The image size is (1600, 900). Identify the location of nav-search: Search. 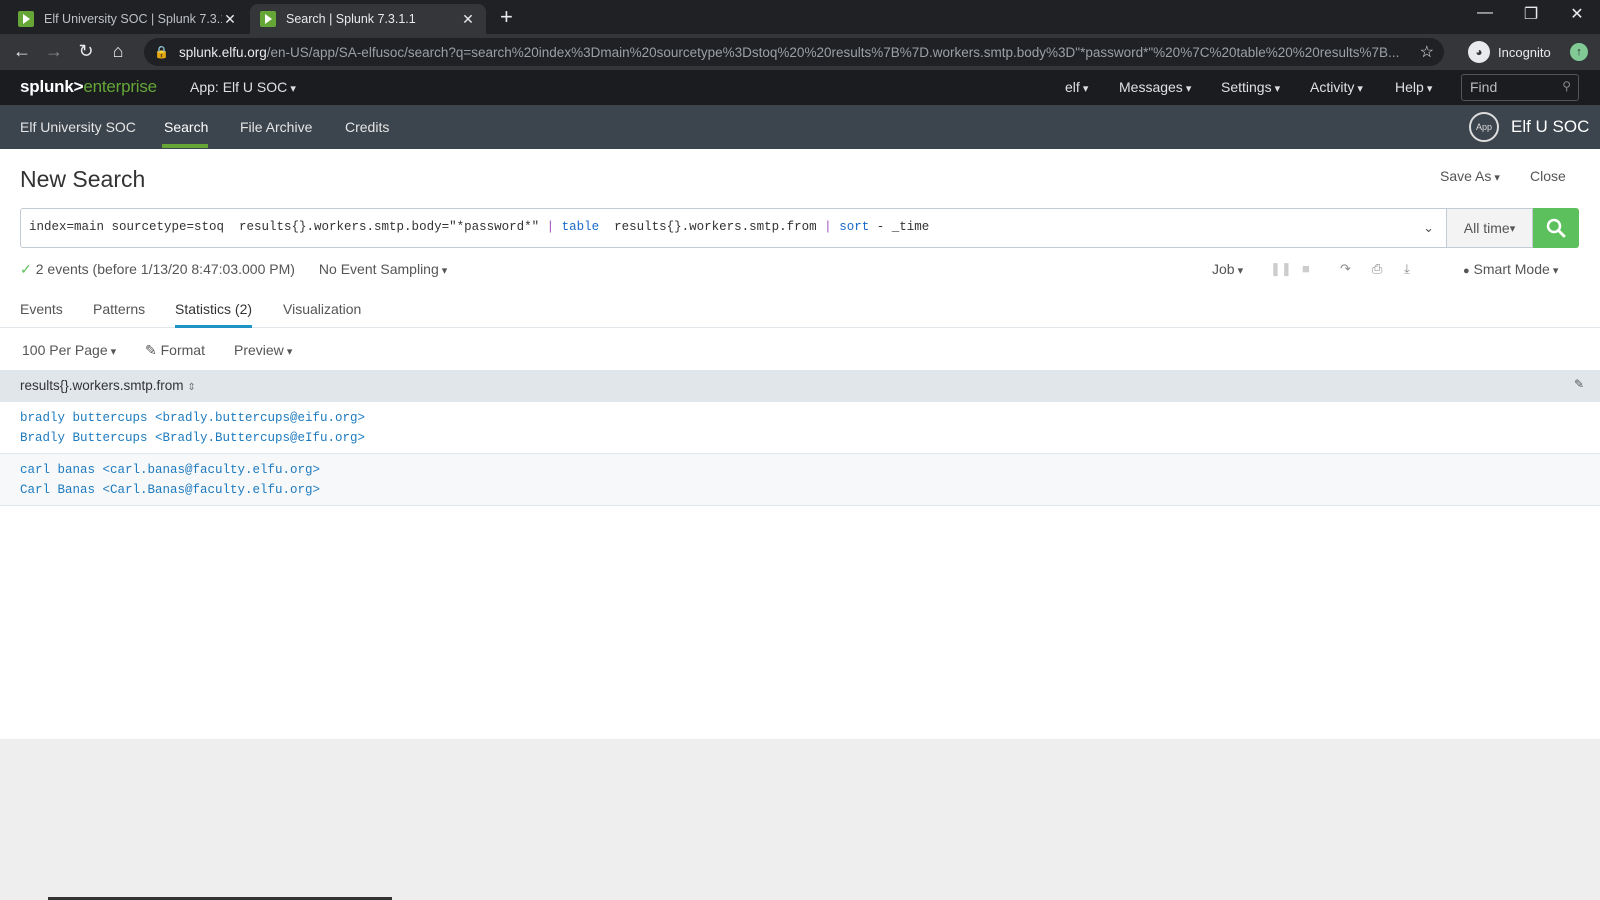
(186, 127).